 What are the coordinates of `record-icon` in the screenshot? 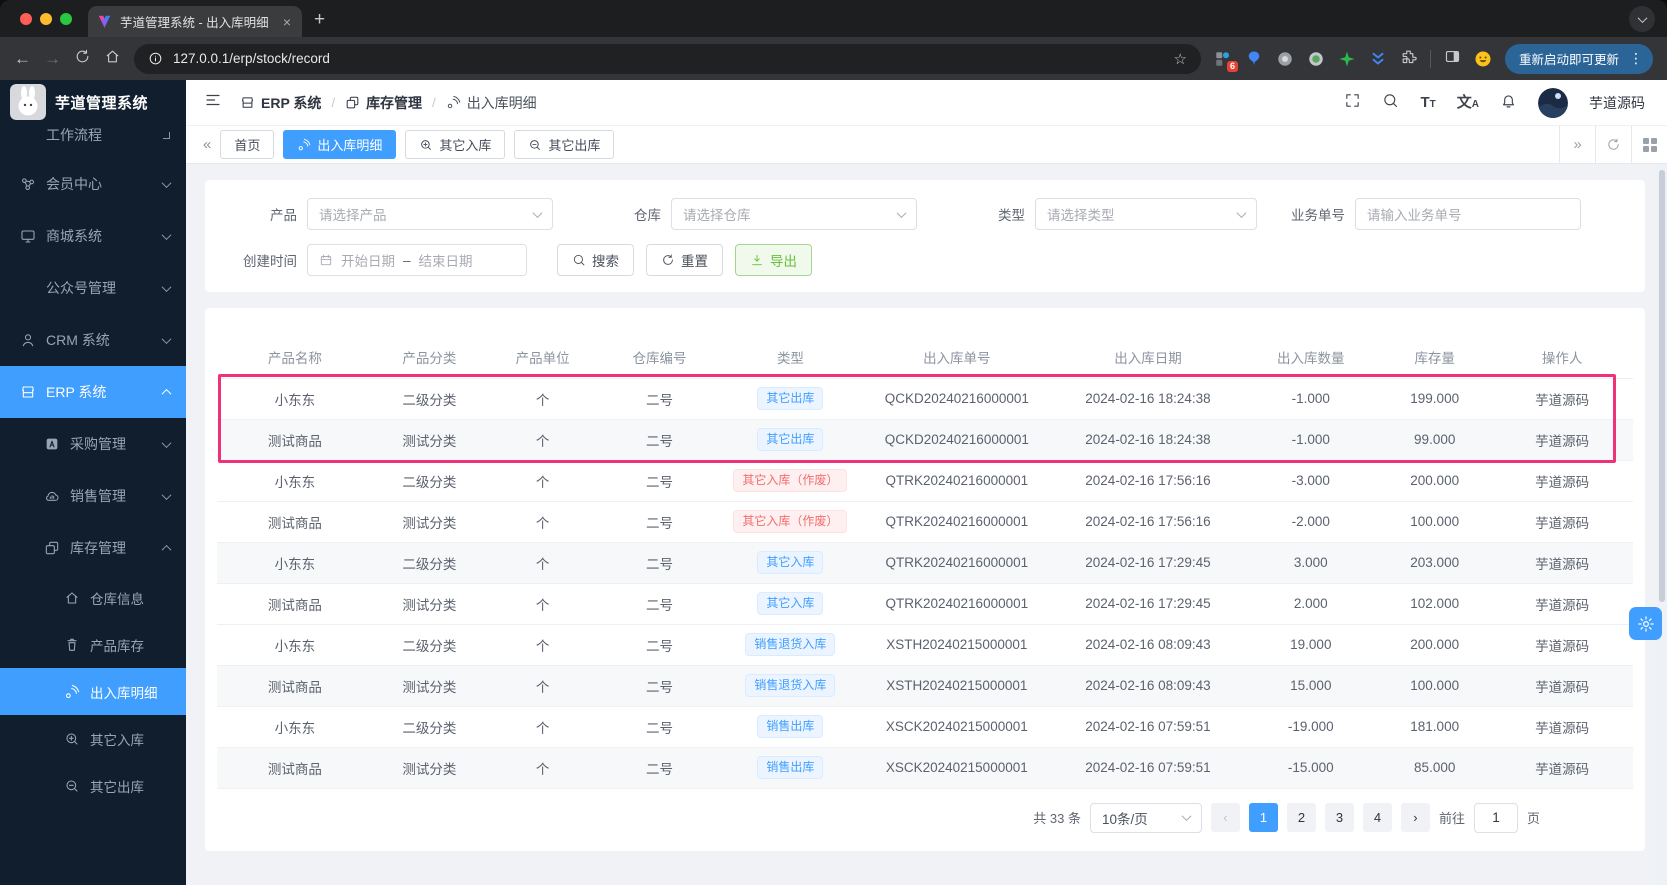 It's located at (453, 102).